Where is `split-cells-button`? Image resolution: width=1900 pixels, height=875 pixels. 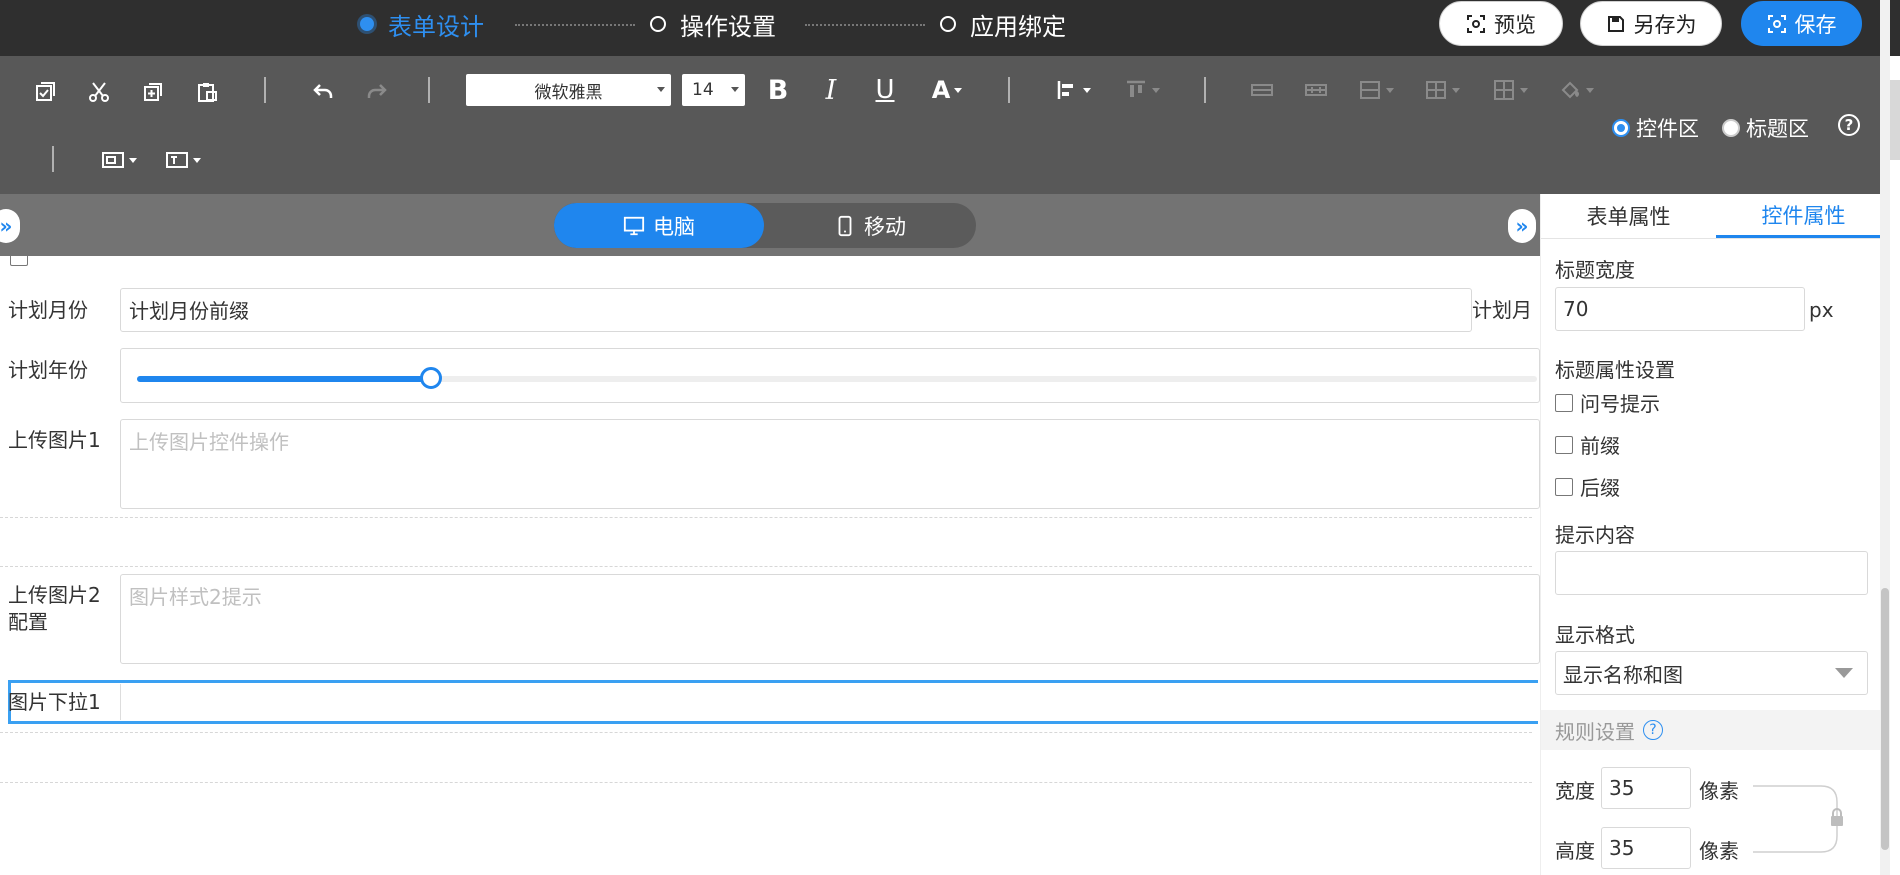
split-cells-button is located at coordinates (1442, 90).